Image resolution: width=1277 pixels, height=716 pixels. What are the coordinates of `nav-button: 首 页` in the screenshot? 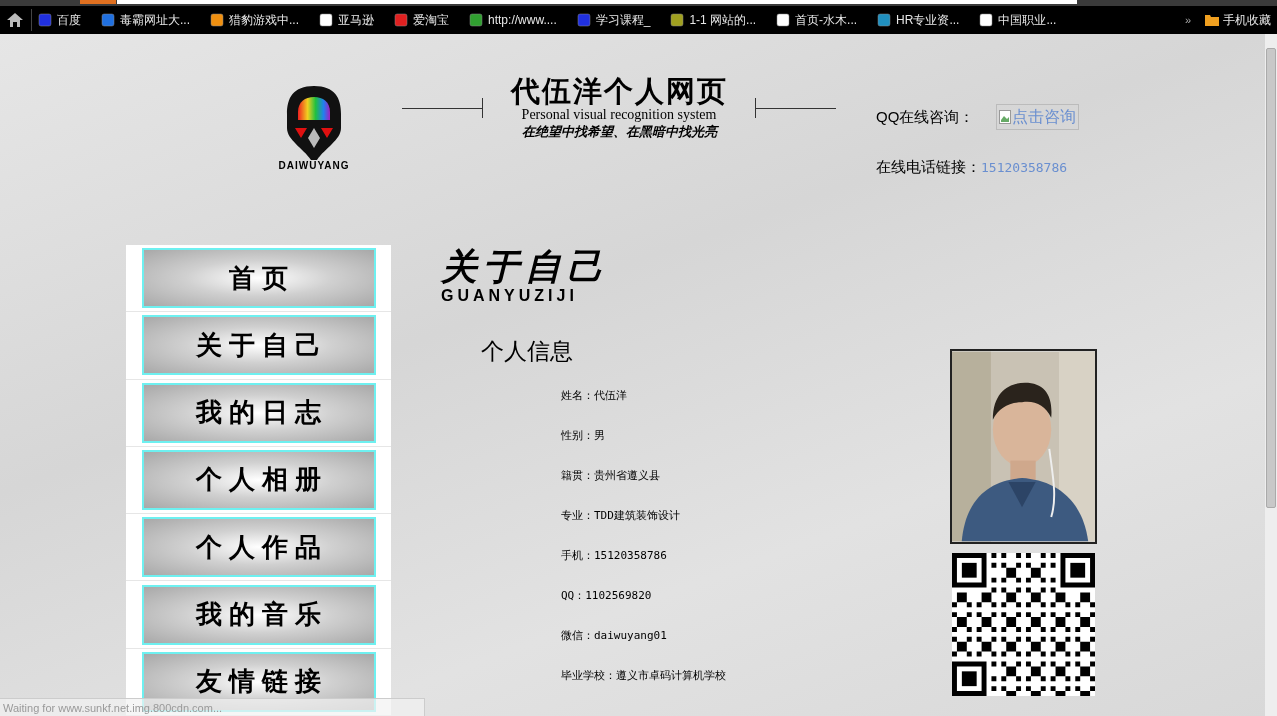 It's located at (258, 278).